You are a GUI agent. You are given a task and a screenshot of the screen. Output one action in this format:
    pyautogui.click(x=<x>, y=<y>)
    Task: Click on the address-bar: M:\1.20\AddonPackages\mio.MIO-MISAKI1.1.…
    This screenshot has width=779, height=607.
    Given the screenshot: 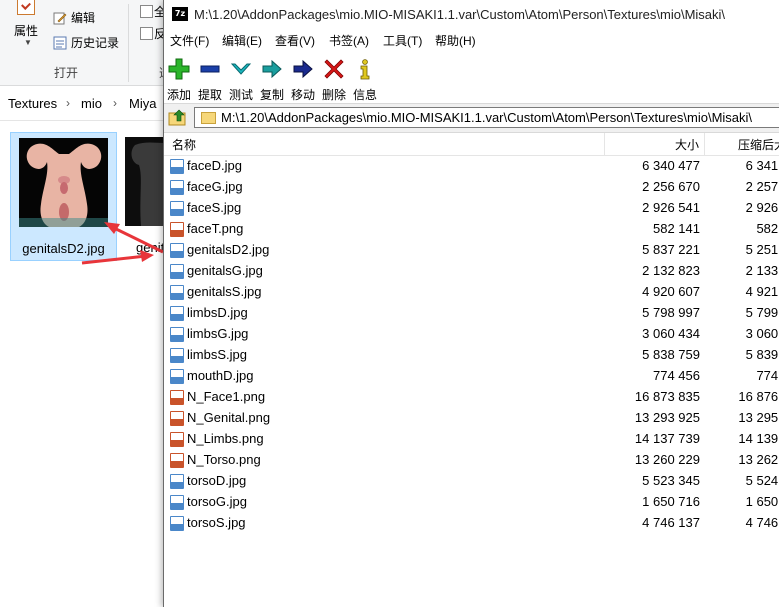 What is the action you would take?
    pyautogui.click(x=471, y=118)
    